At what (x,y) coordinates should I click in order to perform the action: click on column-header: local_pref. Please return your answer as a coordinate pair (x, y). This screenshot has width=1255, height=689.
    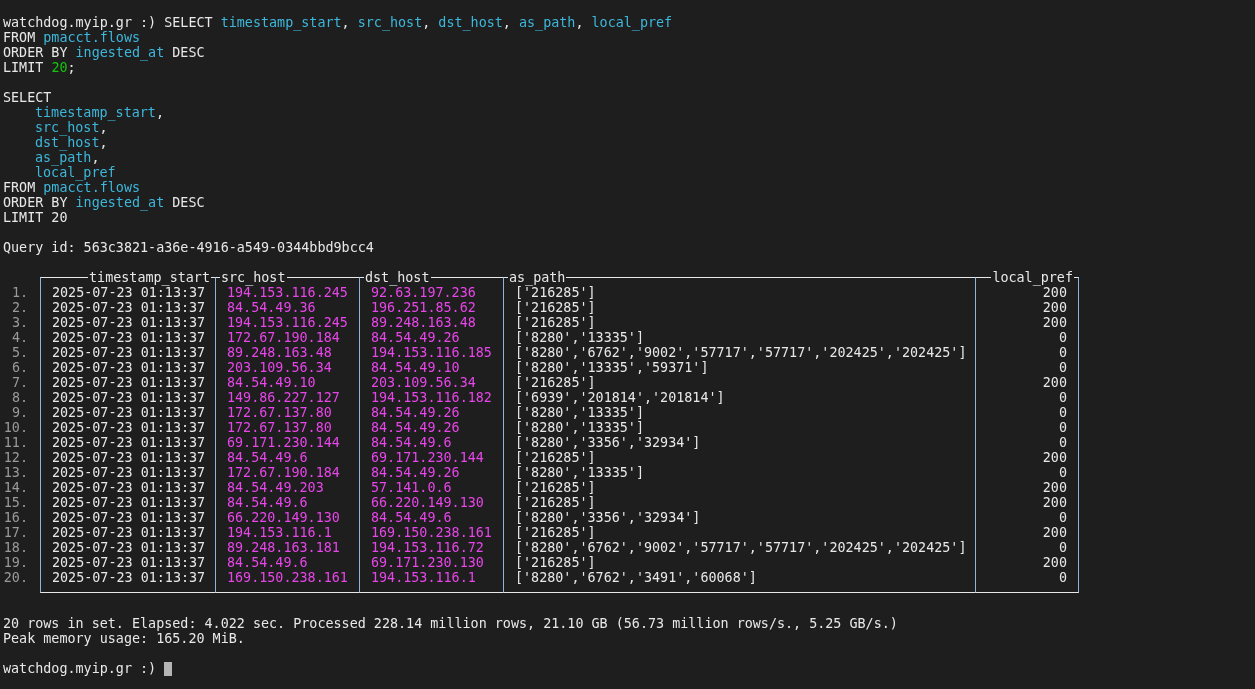
    Looking at the image, I should click on (1032, 277).